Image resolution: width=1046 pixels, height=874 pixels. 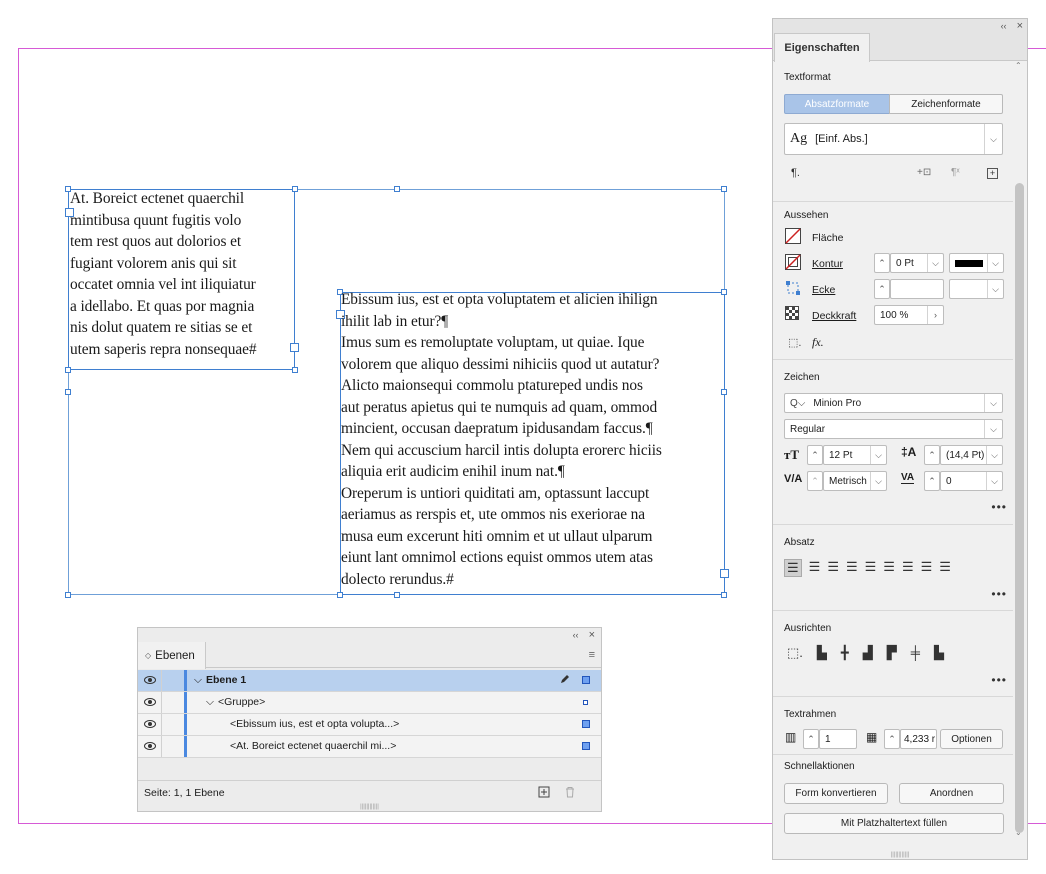 I want to click on font-style-select: Regular ⌵, so click(x=893, y=429).